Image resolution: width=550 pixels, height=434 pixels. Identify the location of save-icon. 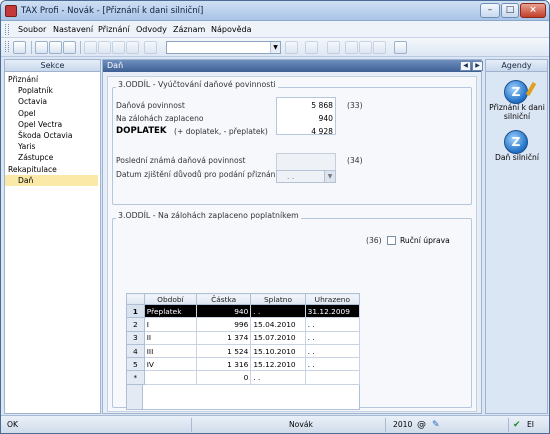
(118, 47).